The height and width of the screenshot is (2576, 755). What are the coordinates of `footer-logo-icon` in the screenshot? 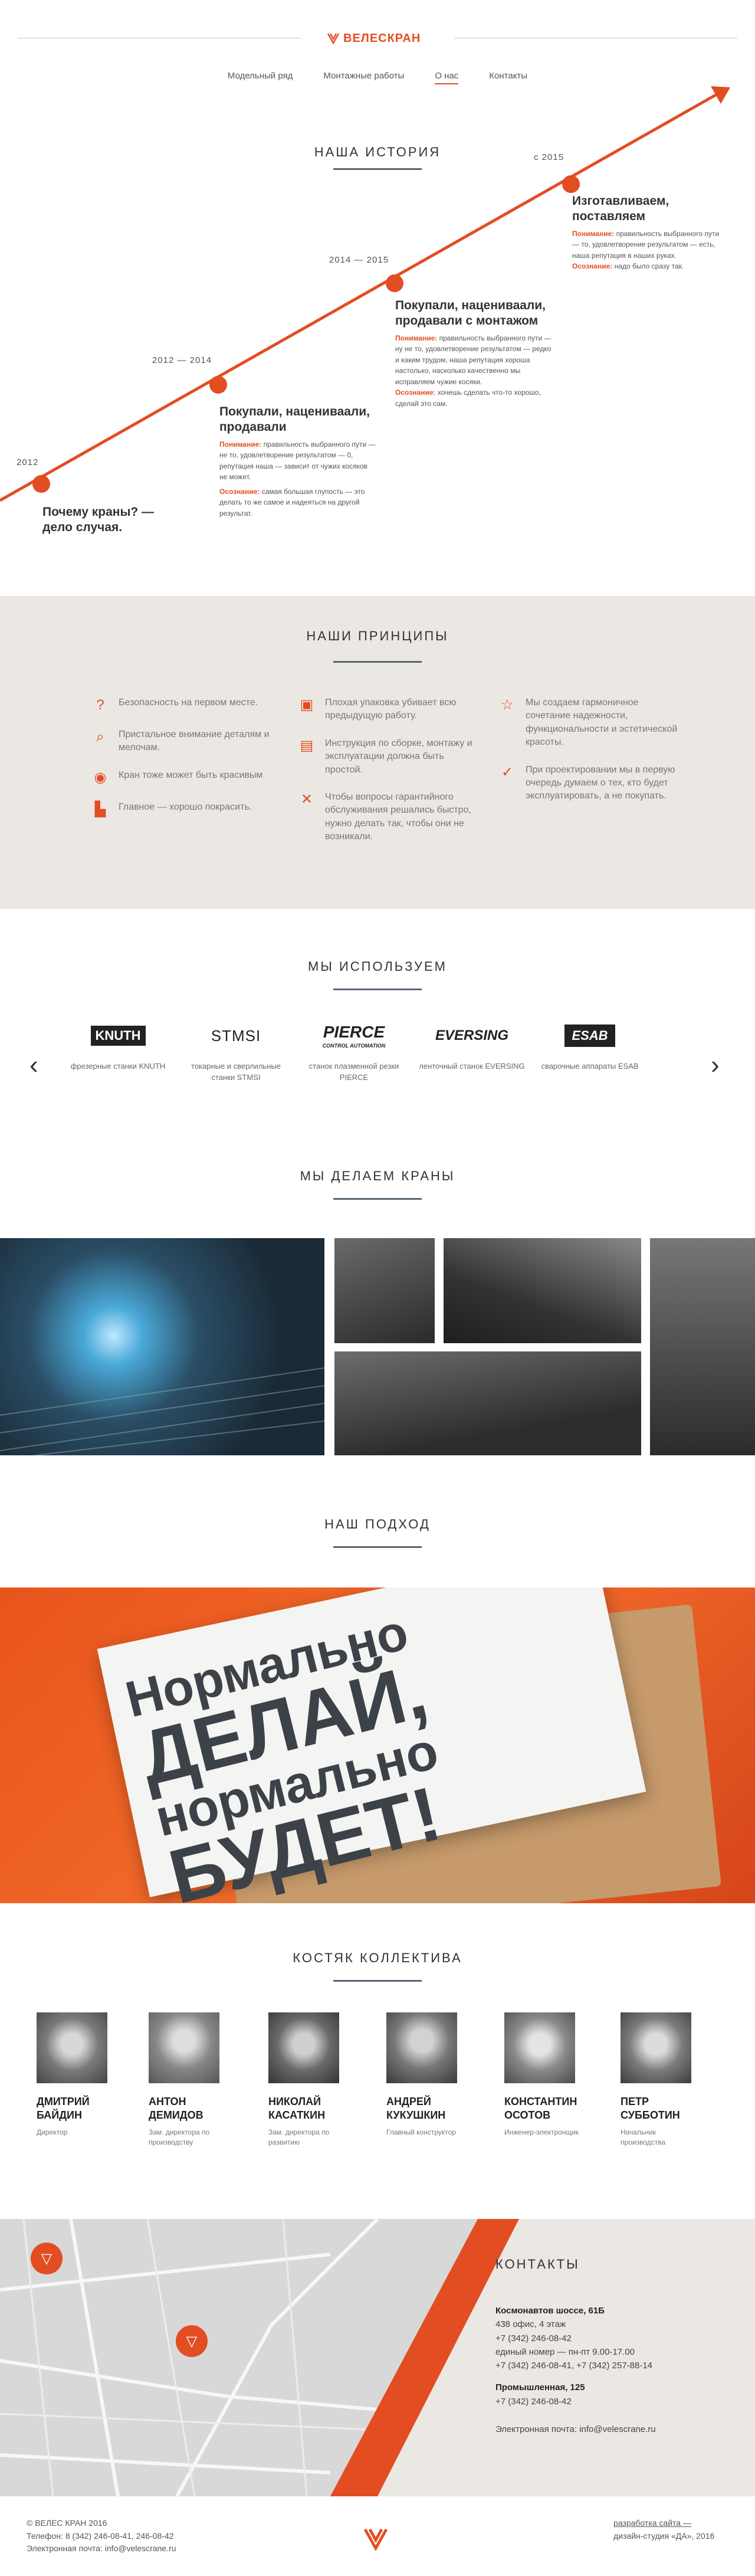 It's located at (376, 2540).